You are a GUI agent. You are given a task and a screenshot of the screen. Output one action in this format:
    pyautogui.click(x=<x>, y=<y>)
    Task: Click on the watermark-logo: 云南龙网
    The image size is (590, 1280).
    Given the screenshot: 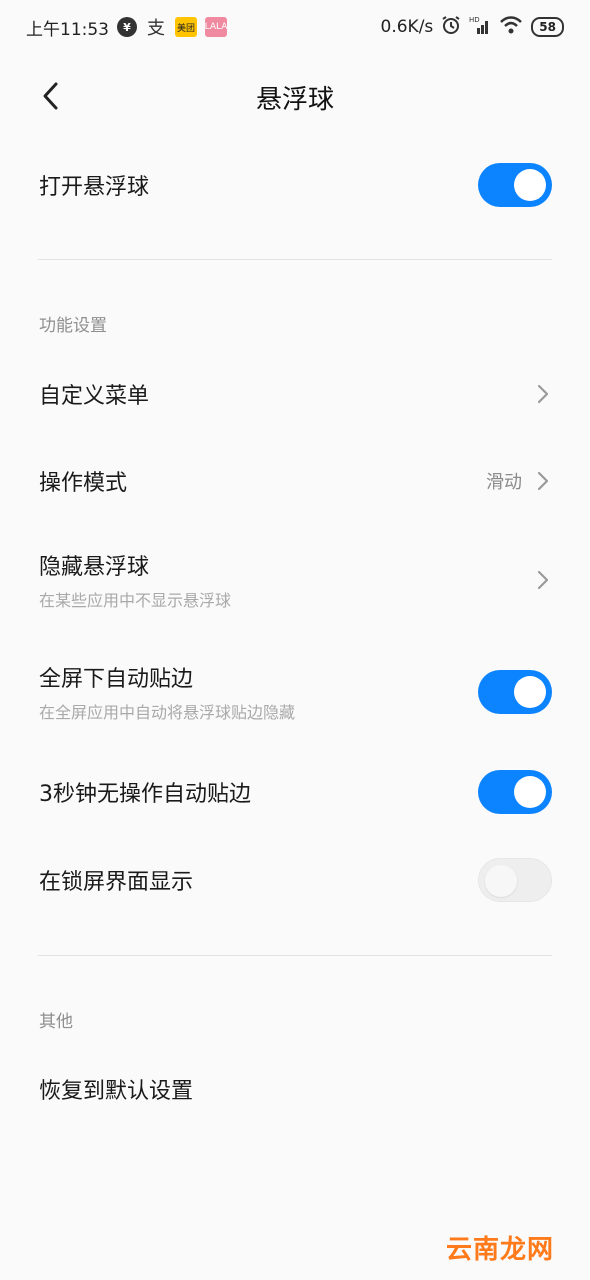 What is the action you would take?
    pyautogui.click(x=499, y=1250)
    